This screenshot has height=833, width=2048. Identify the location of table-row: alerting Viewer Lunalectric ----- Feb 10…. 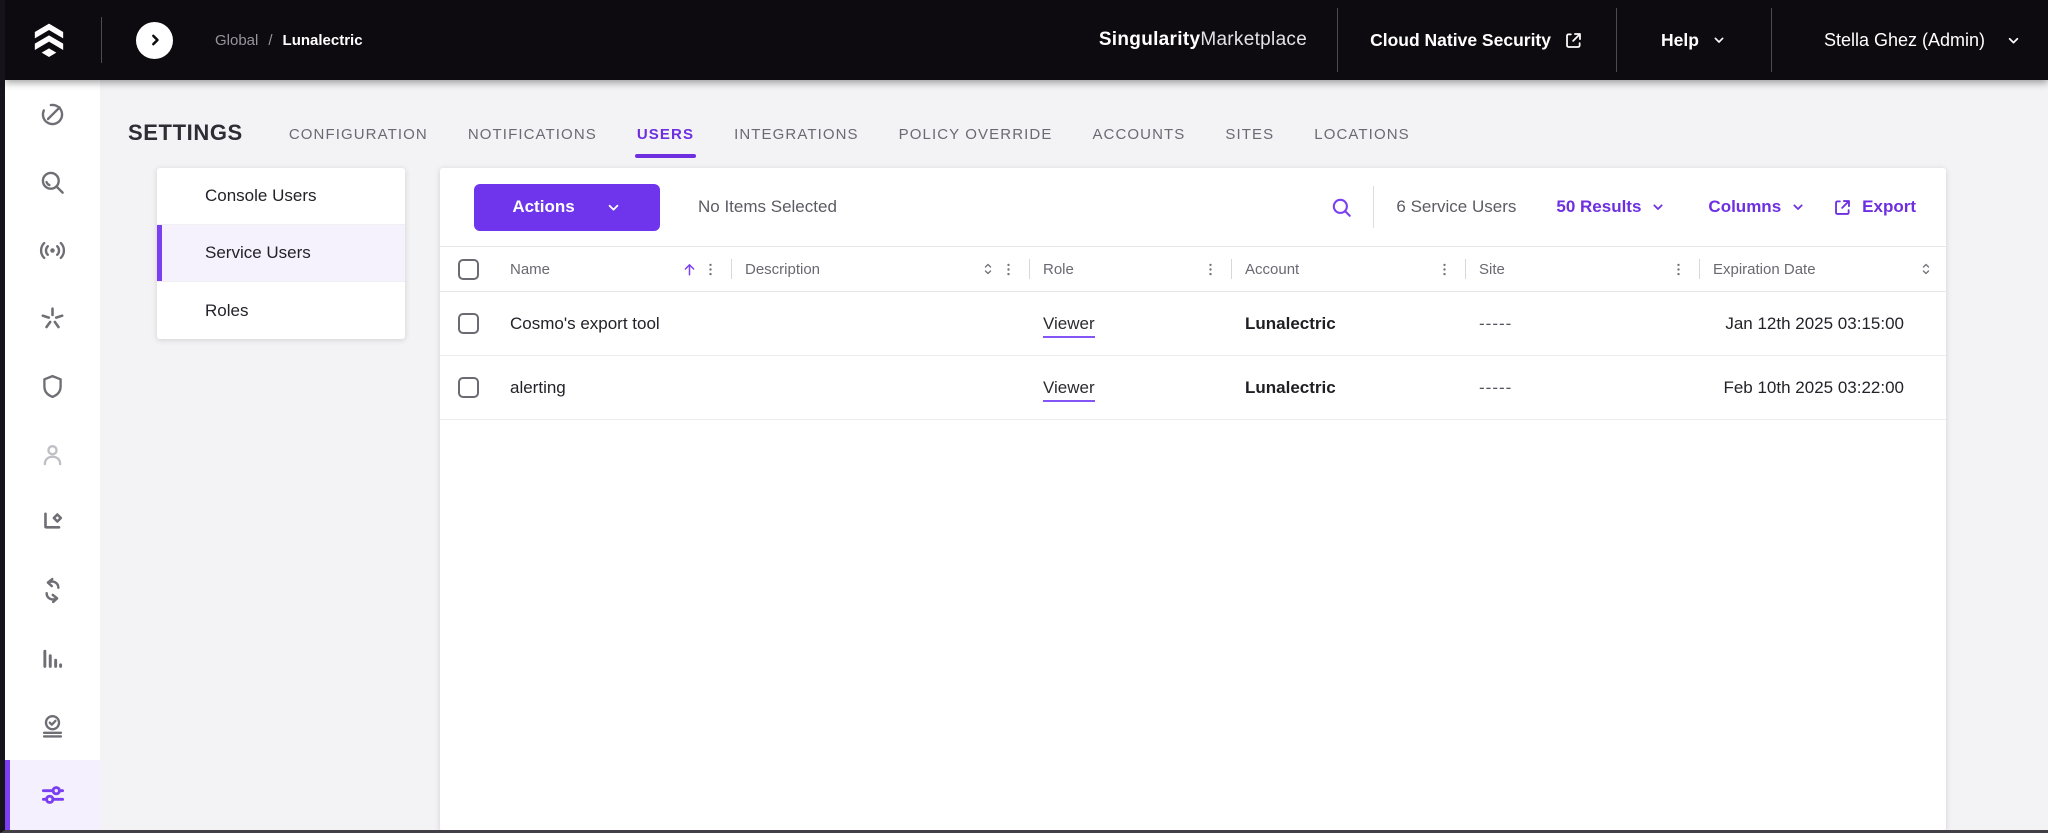
(1193, 388).